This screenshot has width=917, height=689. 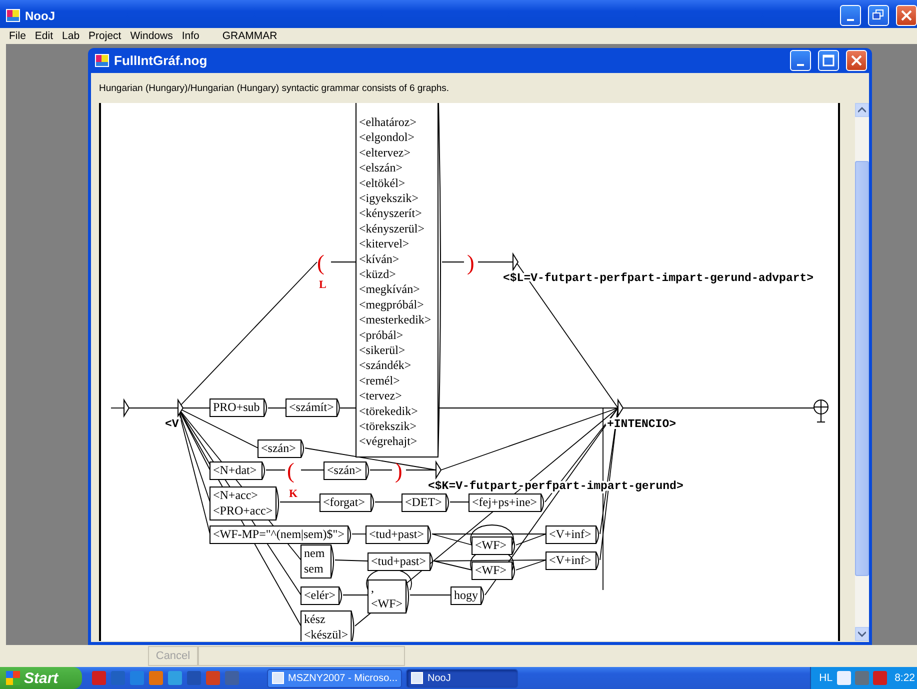 What do you see at coordinates (862, 368) in the screenshot?
I see `scrollbar-thumb` at bounding box center [862, 368].